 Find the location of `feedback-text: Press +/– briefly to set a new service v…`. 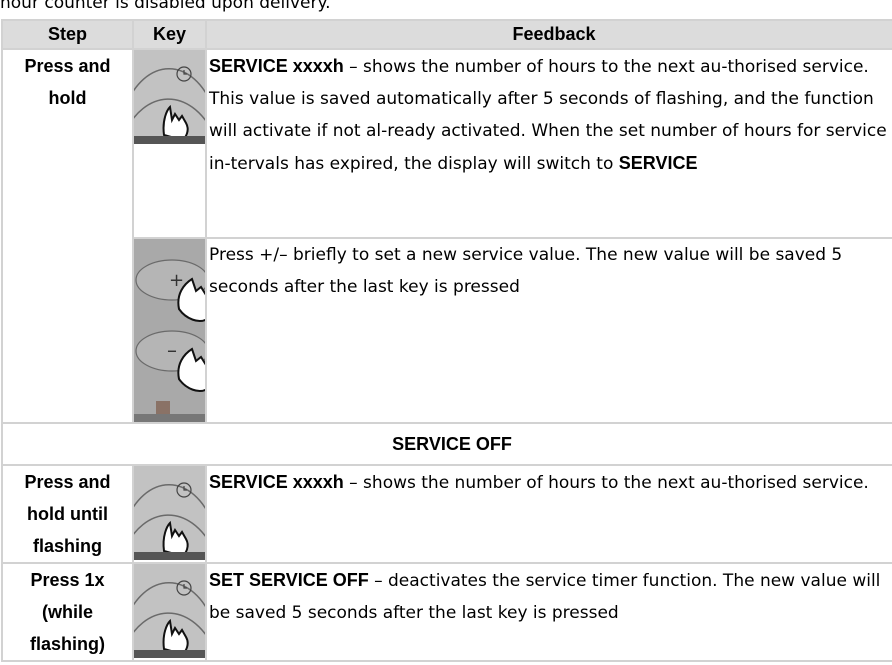

feedback-text: Press +/– briefly to set a new service v… is located at coordinates (526, 271).